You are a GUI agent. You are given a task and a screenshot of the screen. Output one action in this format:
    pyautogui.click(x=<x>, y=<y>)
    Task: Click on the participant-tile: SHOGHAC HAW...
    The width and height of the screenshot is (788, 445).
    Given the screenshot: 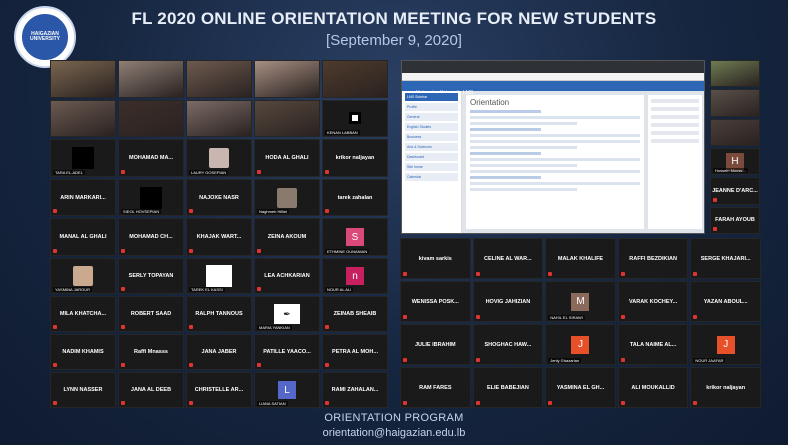 What is the action you would take?
    pyautogui.click(x=508, y=344)
    